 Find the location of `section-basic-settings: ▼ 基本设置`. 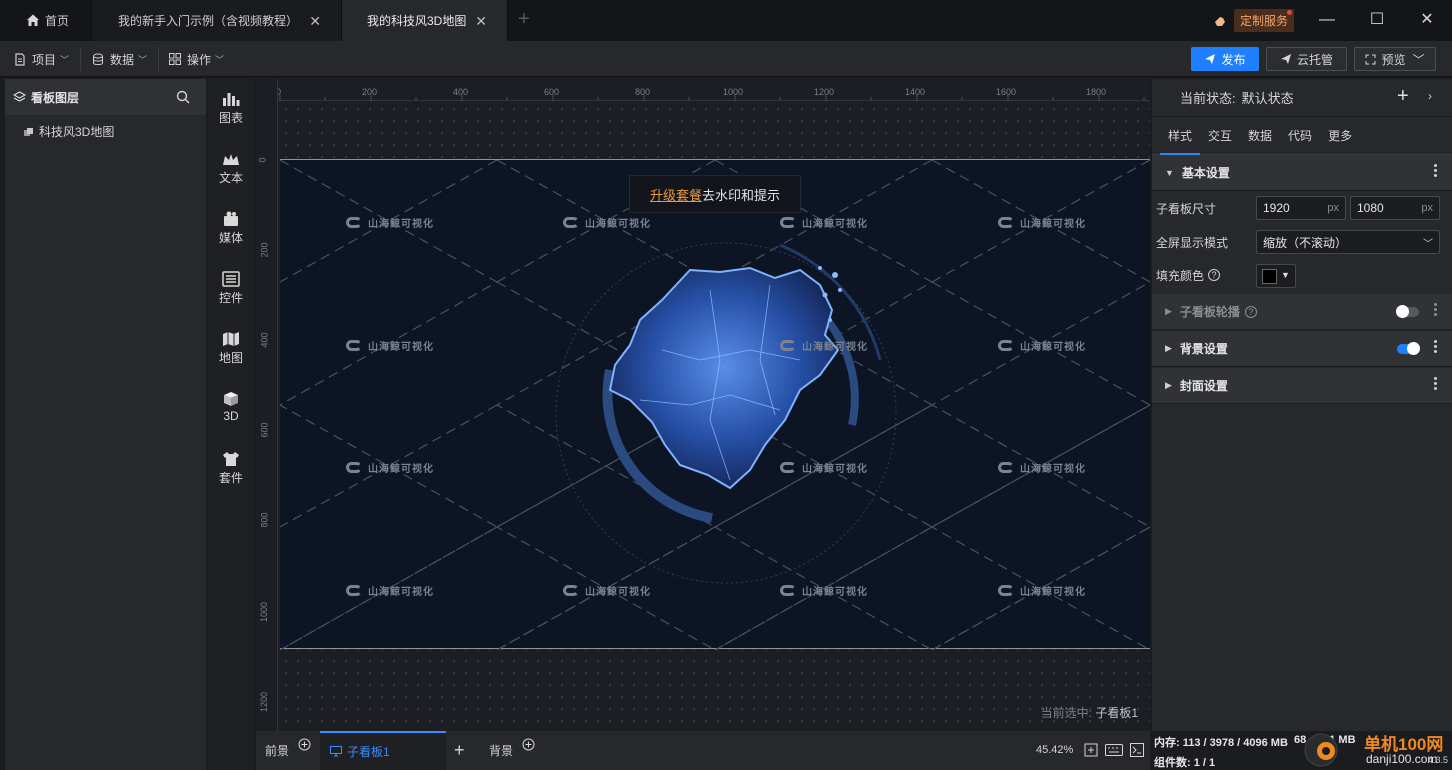

section-basic-settings: ▼ 基本设置 is located at coordinates (1302, 173).